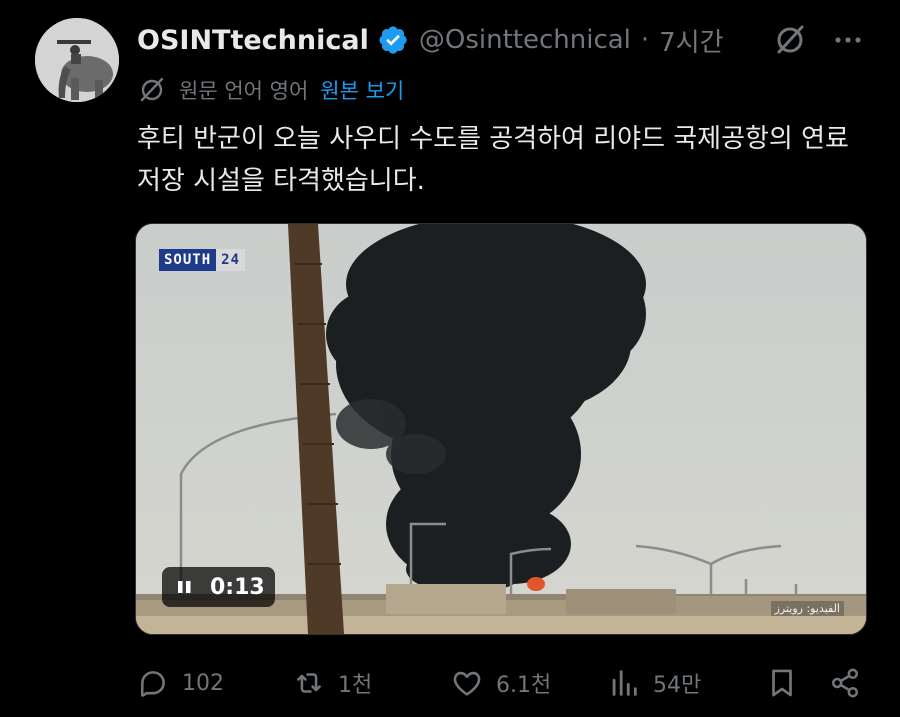 The height and width of the screenshot is (717, 900). Describe the element at coordinates (691, 40) in the screenshot. I see `timestamp: 7시간` at that location.